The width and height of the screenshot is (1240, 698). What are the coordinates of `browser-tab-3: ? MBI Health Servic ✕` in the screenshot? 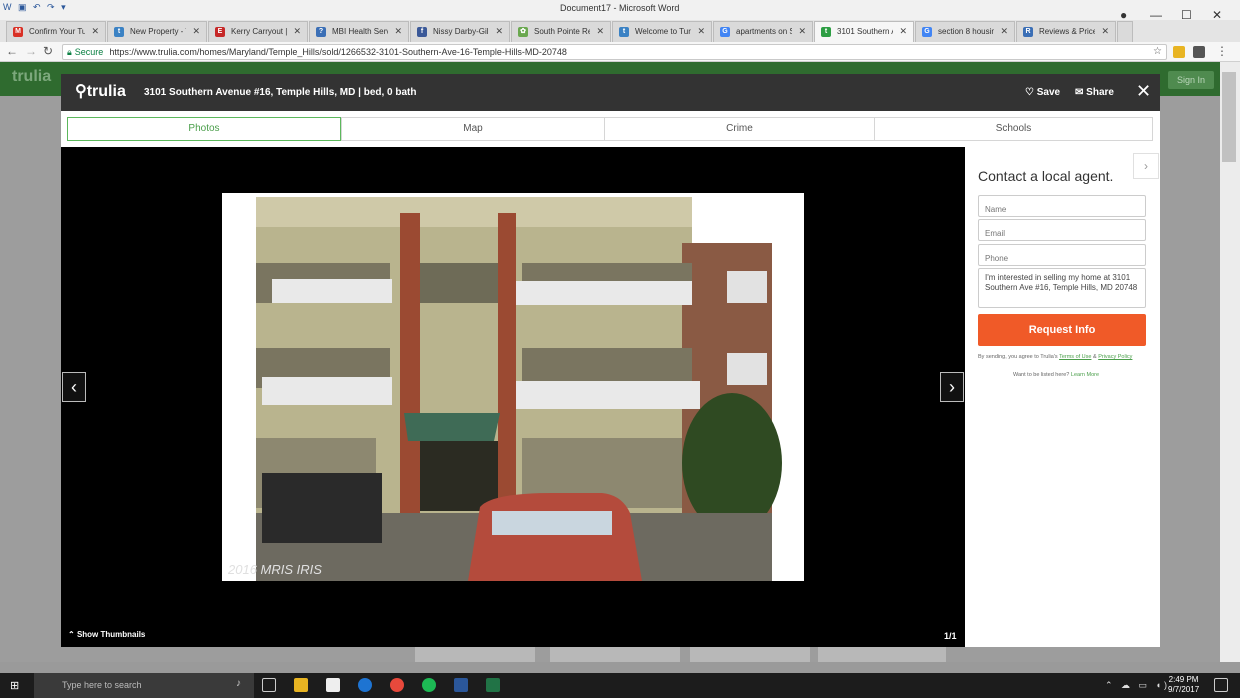 It's located at (359, 31).